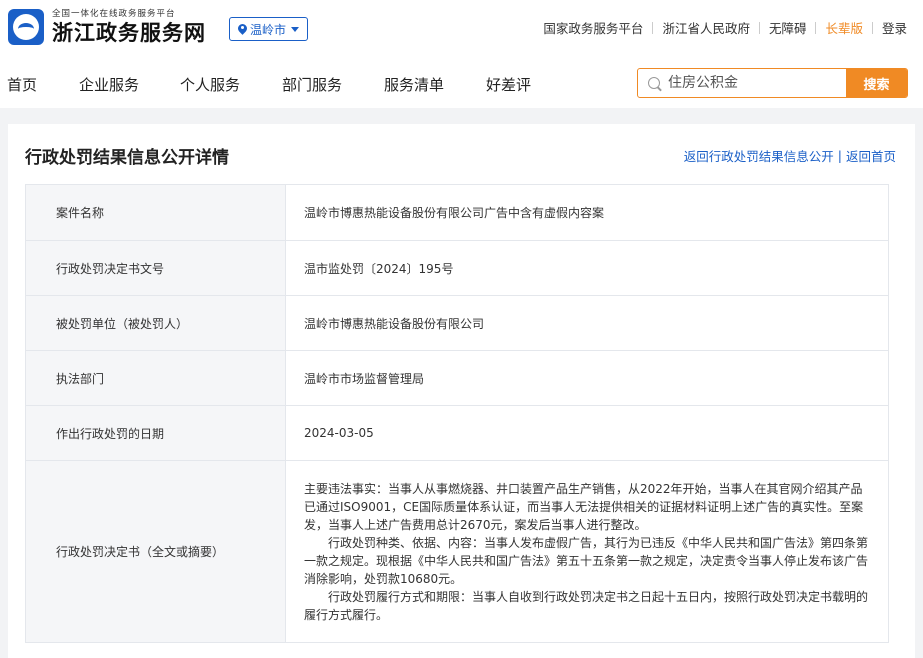  What do you see at coordinates (155, 323) in the screenshot?
I see `row-label-penalized-party: 被处罚单位（被处罚人）` at bounding box center [155, 323].